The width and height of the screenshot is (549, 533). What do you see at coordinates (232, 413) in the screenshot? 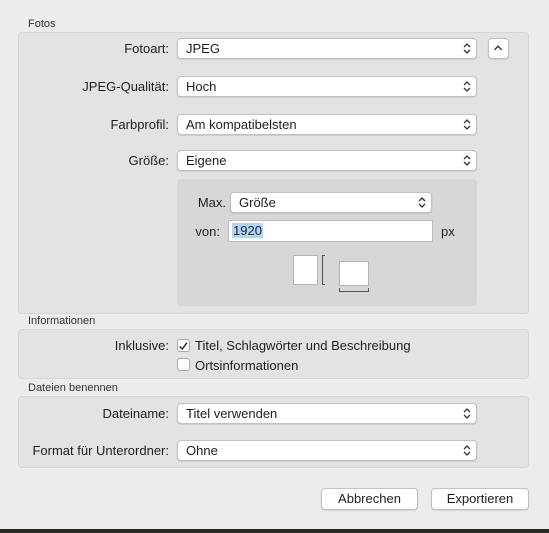
I see `filename-value: Titel verwenden` at bounding box center [232, 413].